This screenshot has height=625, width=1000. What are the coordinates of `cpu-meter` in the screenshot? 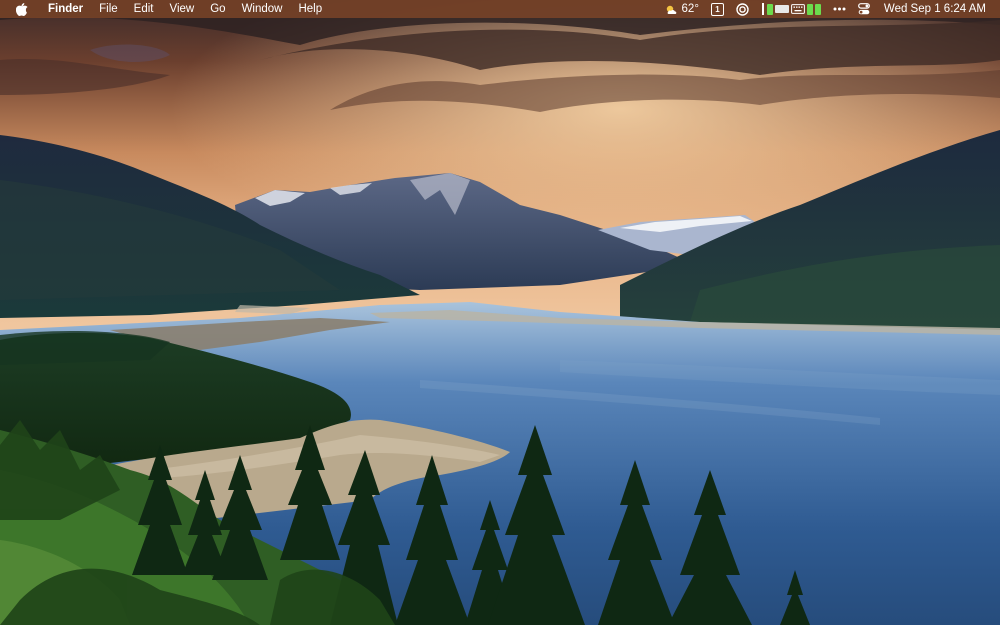 It's located at (769, 9).